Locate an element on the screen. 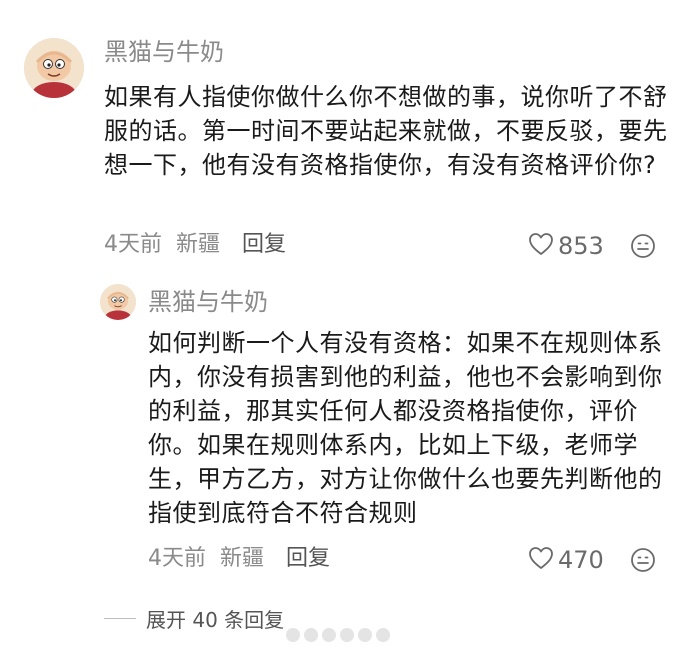 Image resolution: width=690 pixels, height=653 pixels. reply-time: 4天前 is located at coordinates (177, 558).